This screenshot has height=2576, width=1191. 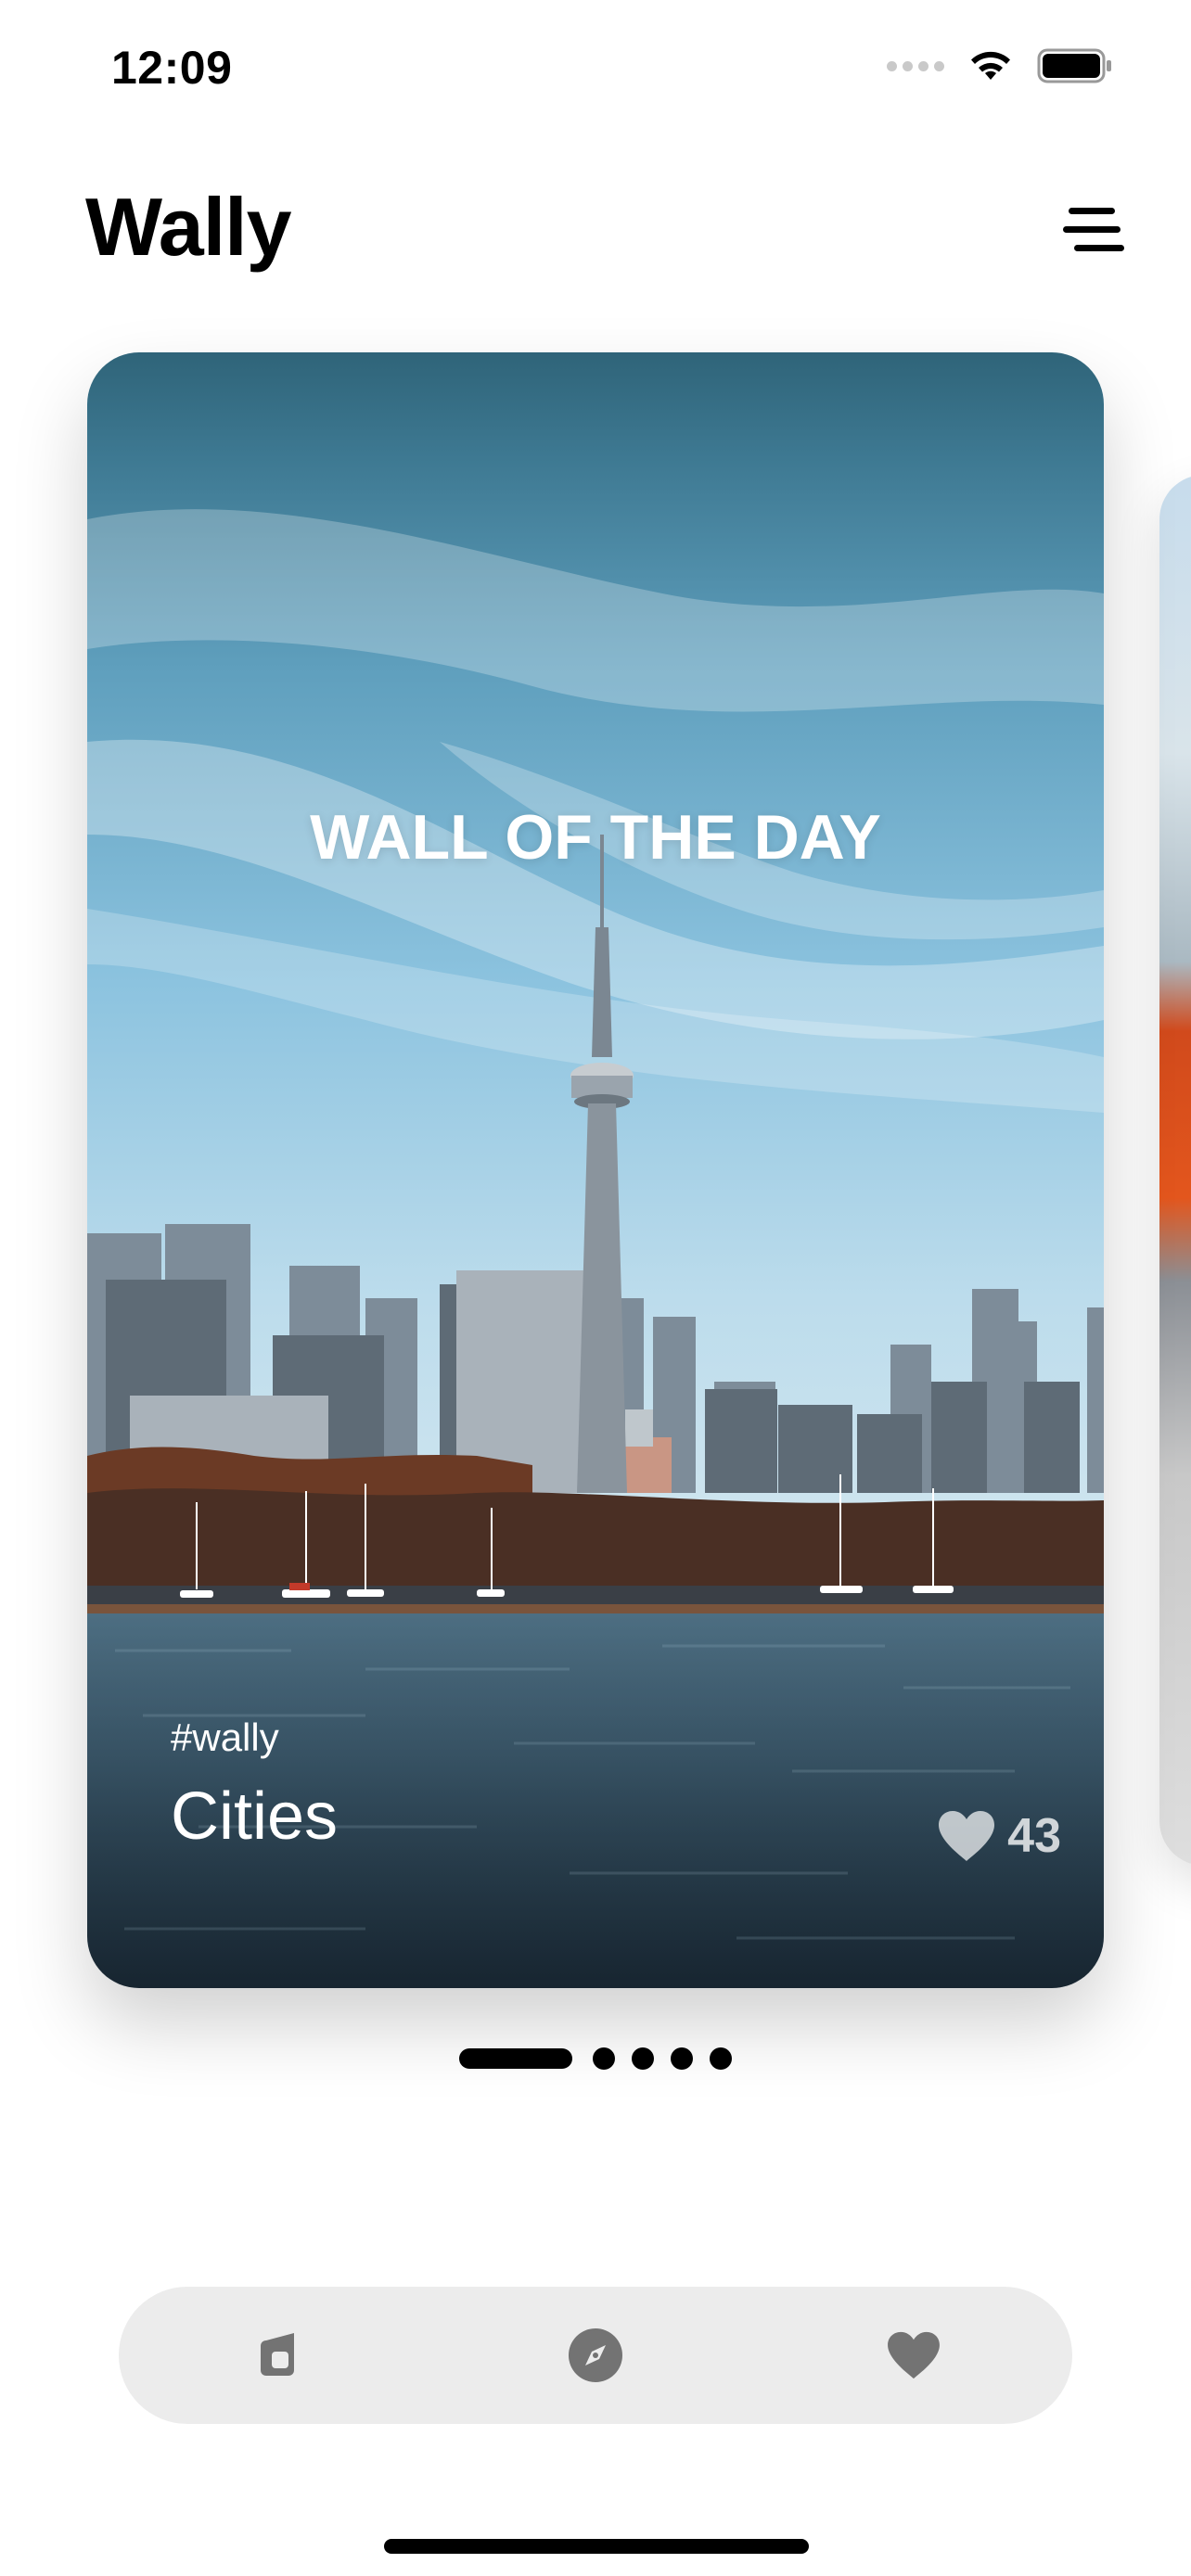 What do you see at coordinates (225, 1737) in the screenshot?
I see `wallpaper-tag: #wally` at bounding box center [225, 1737].